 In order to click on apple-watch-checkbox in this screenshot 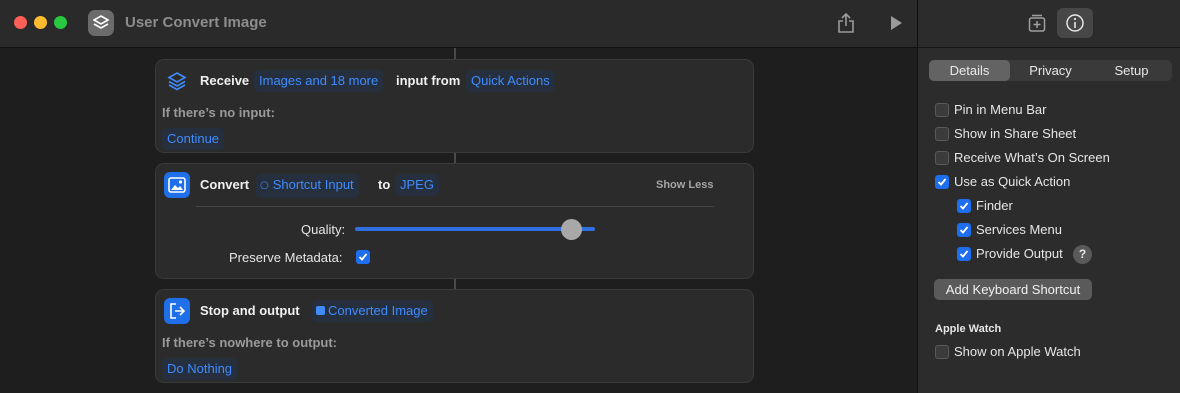, I will do `click(942, 352)`.